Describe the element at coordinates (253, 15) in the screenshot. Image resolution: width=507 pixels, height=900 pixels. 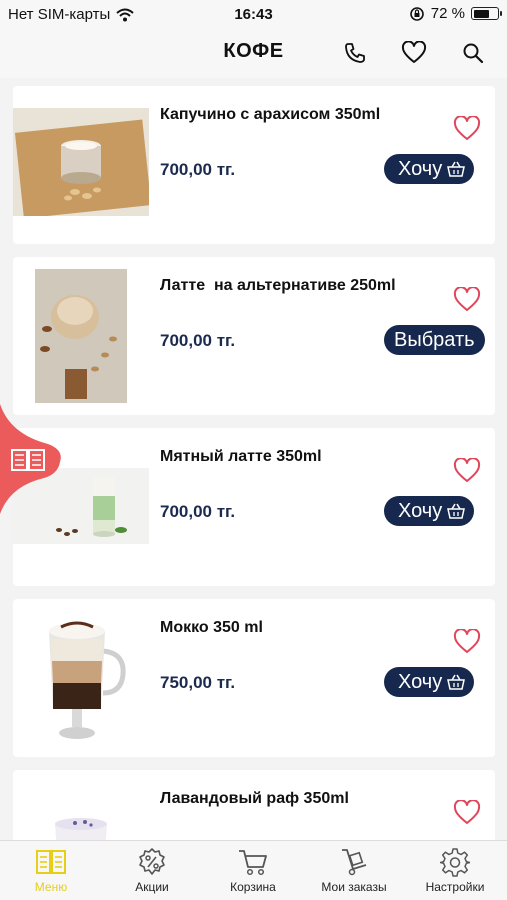
I see `status-bar: Нет SIM-карты 16:43 72 %` at that location.